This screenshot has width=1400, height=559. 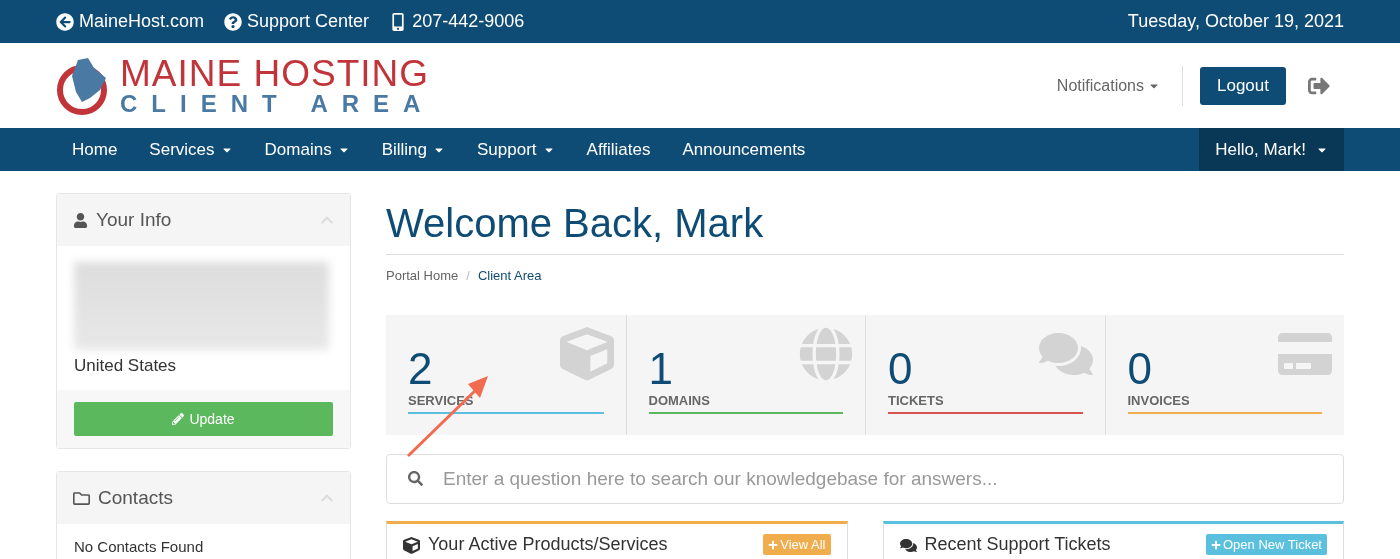 I want to click on country-text: United States, so click(x=126, y=366).